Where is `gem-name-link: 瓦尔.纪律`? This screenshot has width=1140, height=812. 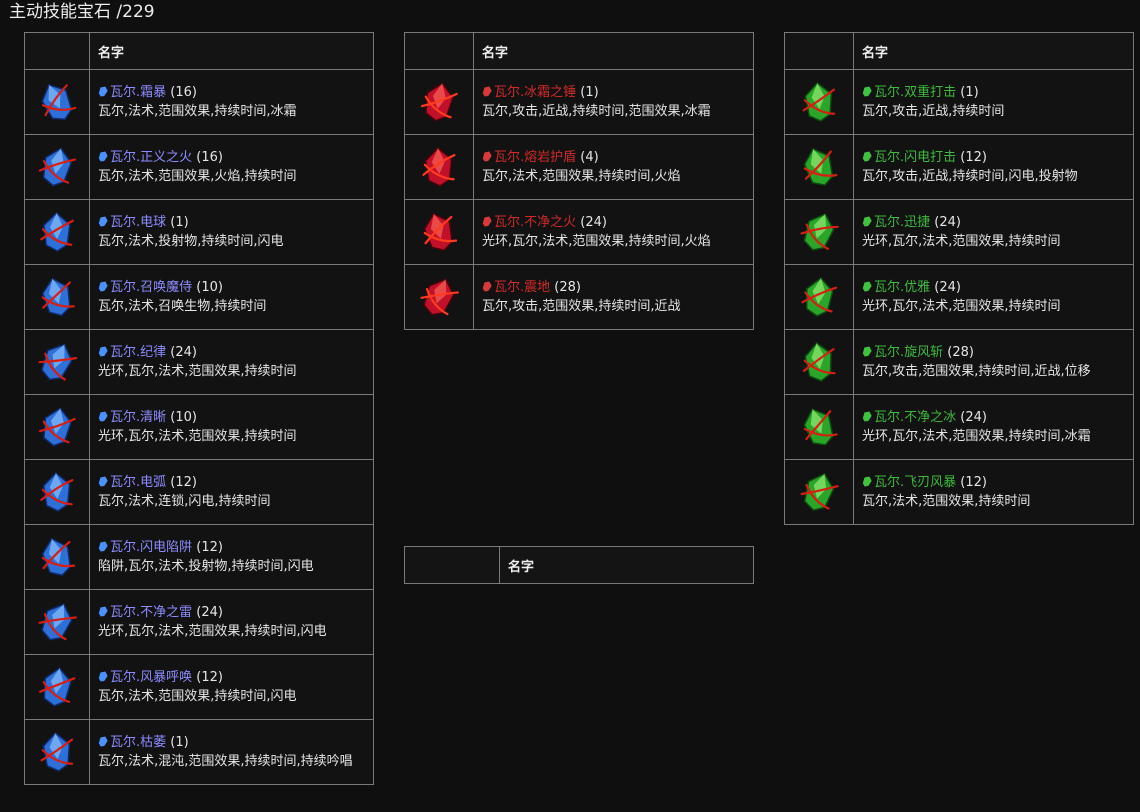
gem-name-link: 瓦尔.纪律 is located at coordinates (138, 352).